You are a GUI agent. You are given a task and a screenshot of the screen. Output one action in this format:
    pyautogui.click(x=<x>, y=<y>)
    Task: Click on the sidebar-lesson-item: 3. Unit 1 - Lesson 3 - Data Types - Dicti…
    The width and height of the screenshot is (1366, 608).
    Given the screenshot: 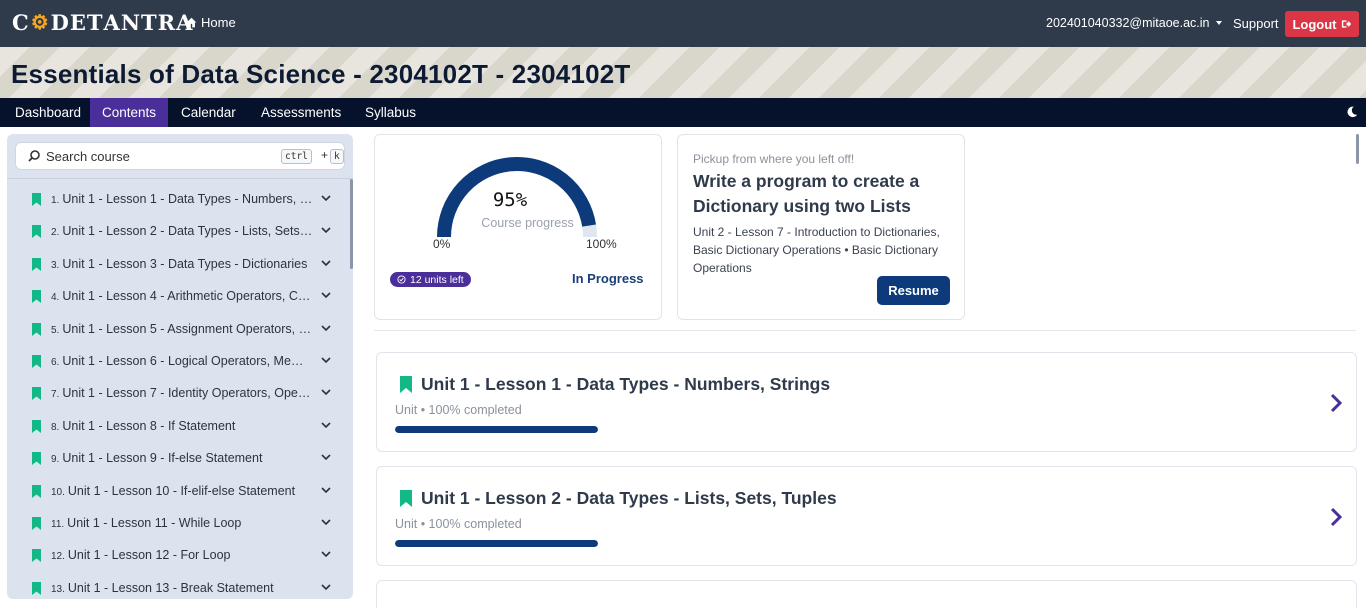 What is the action you would take?
    pyautogui.click(x=177, y=265)
    